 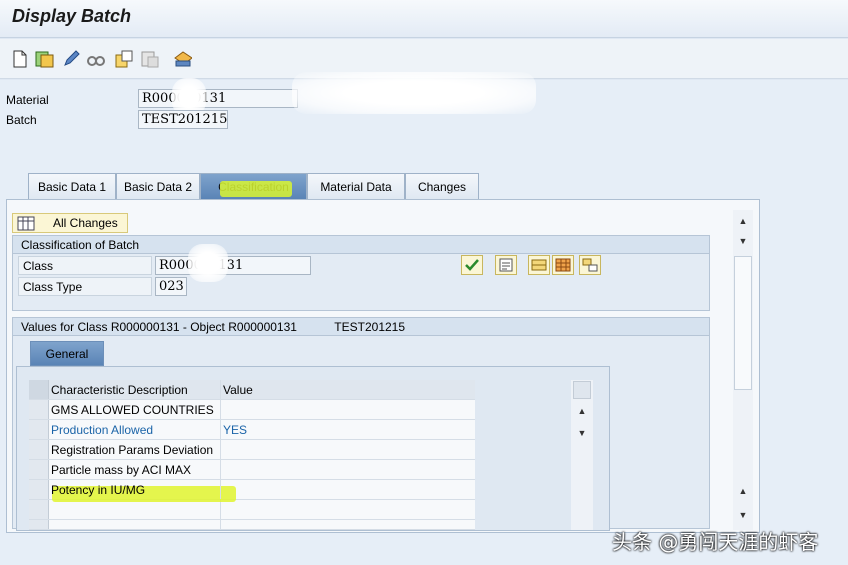 I want to click on class-field: R000000131, so click(x=233, y=265).